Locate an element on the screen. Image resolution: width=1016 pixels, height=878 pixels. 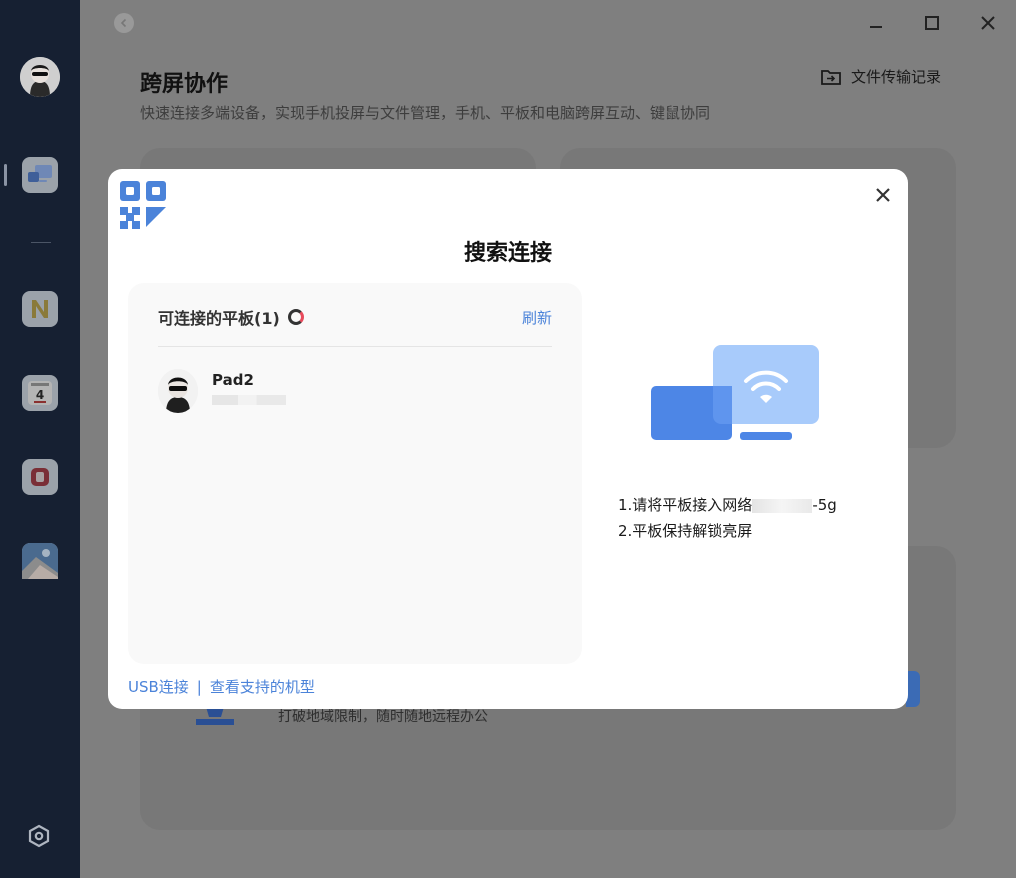
cross-screen-icon is located at coordinates (40, 173).